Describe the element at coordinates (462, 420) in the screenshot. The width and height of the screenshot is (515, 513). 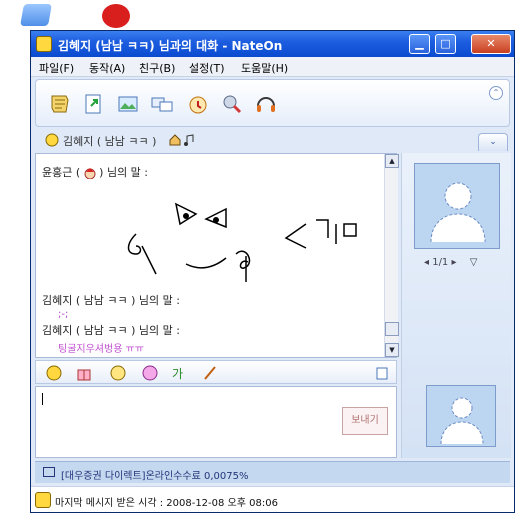
I see `my-default-avatar-icon` at that location.